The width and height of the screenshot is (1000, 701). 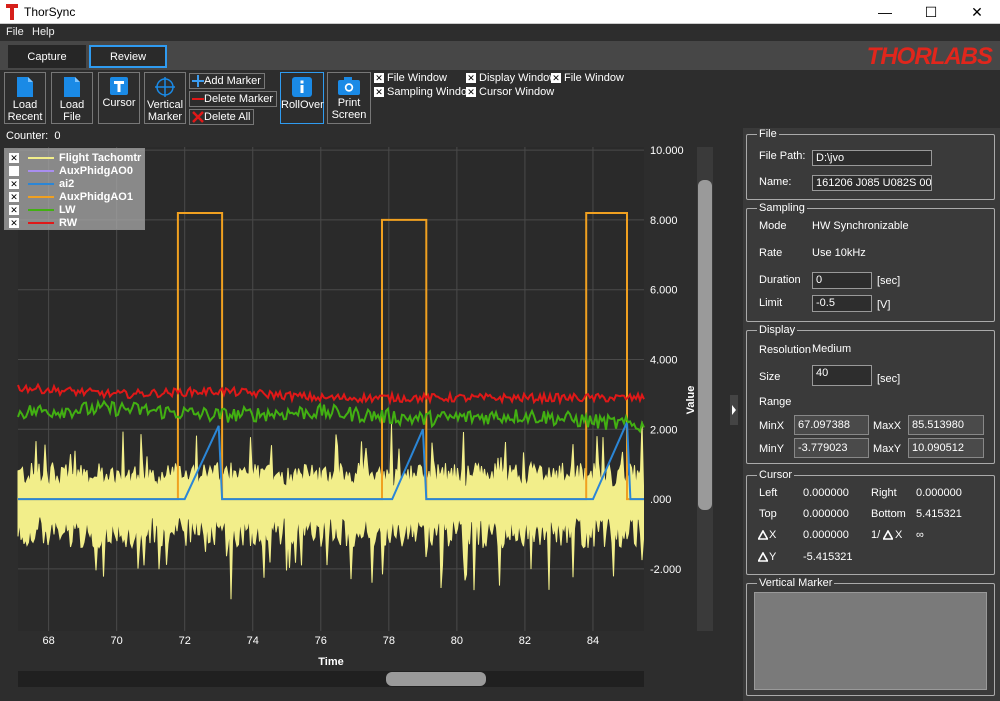 I want to click on cursor-window-checkbox: ✕ Cursor Window, so click(x=510, y=92).